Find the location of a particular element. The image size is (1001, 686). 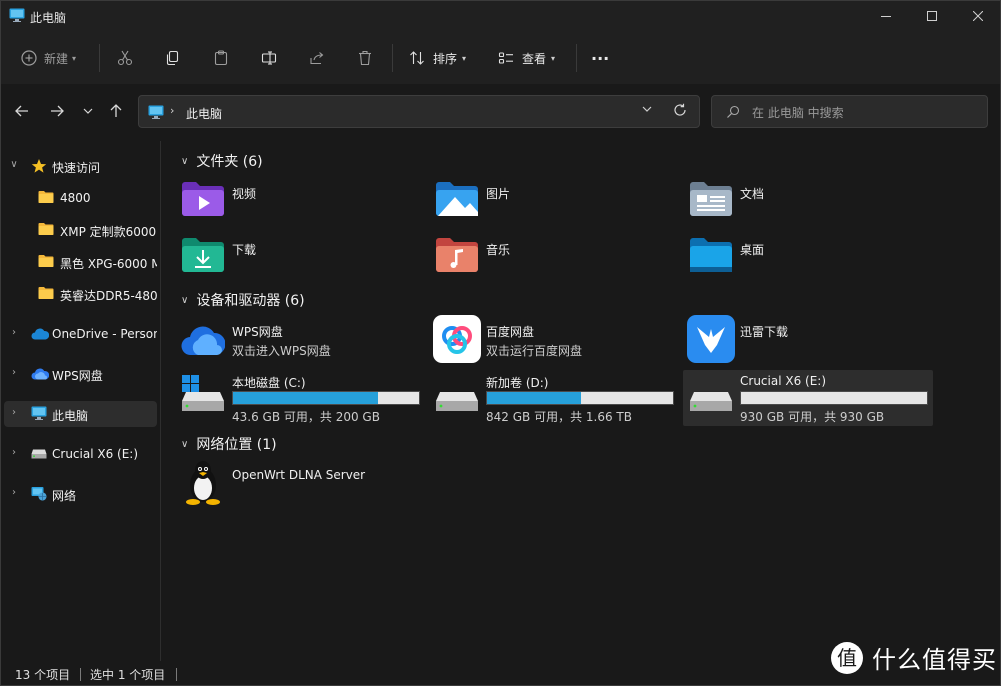

drive-usage-bar is located at coordinates (326, 398).